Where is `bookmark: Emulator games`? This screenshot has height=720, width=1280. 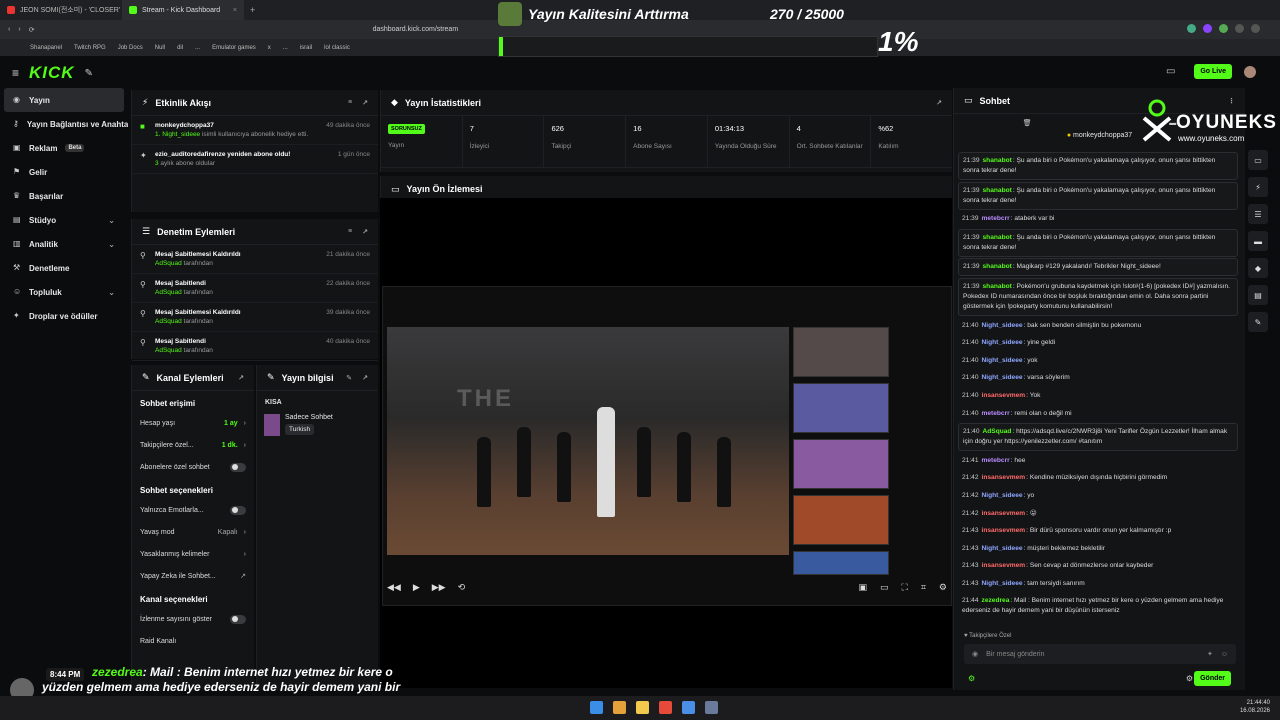 bookmark: Emulator games is located at coordinates (234, 48).